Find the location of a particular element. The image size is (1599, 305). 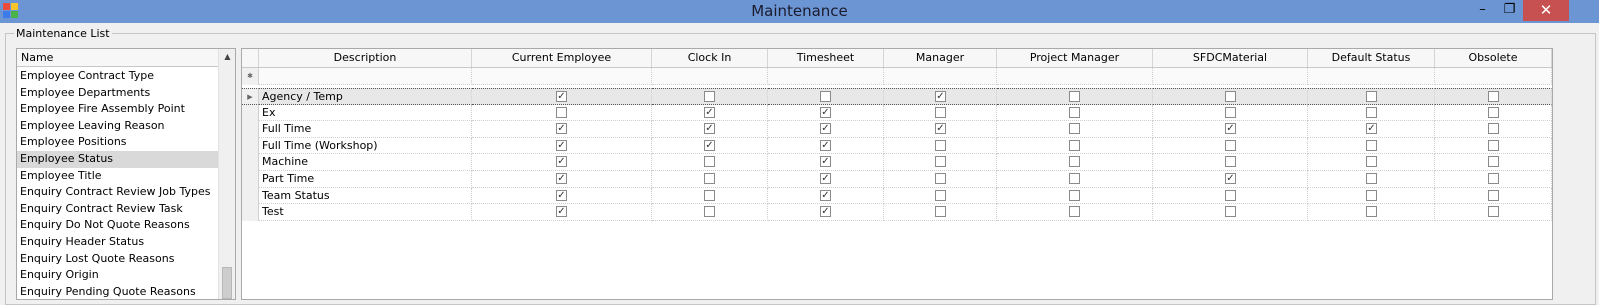

table-row: Team Status is located at coordinates (897, 196).